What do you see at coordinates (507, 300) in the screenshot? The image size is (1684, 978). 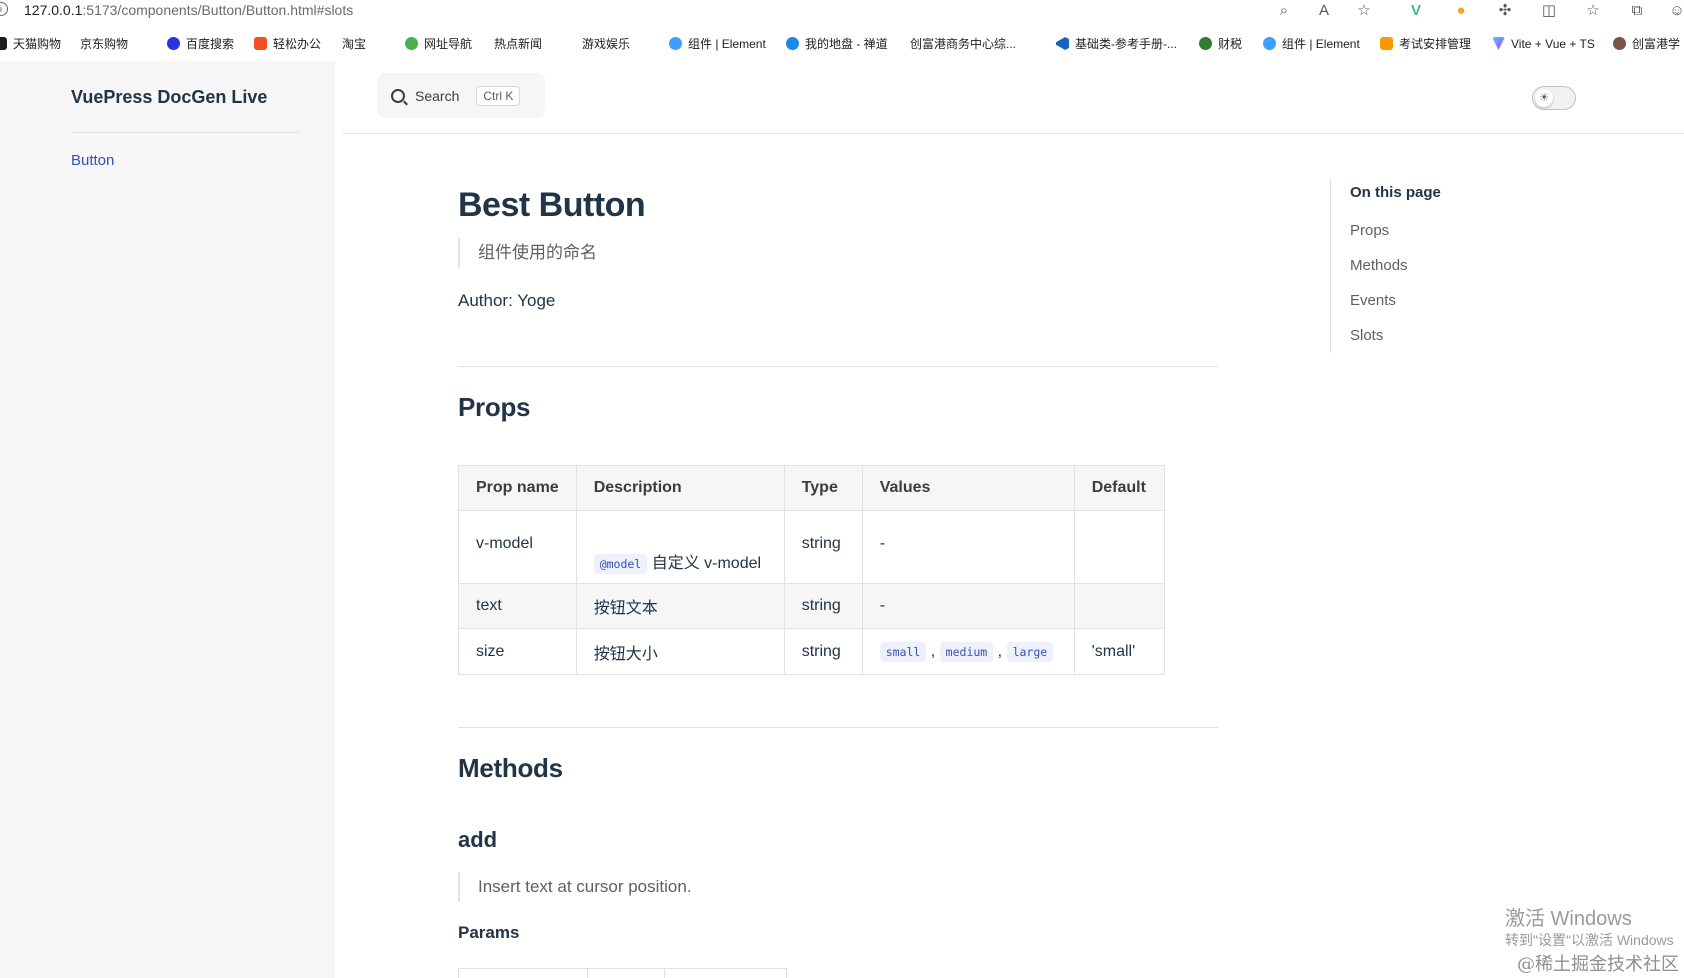 I see `author-line: Author: Yoge` at bounding box center [507, 300].